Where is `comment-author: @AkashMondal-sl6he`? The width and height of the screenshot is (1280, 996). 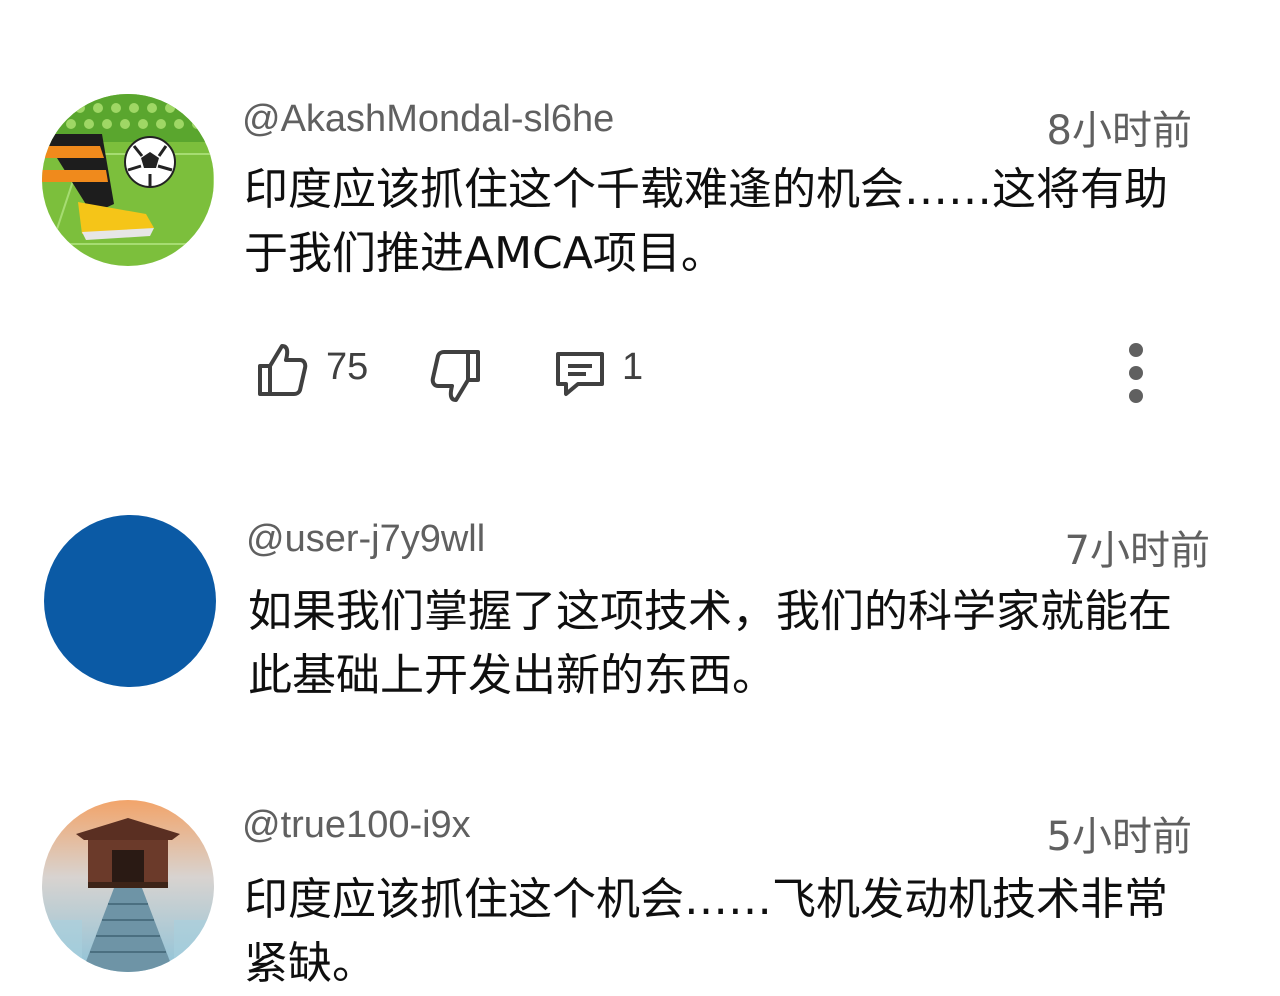 comment-author: @AkashMondal-sl6he is located at coordinates (428, 119).